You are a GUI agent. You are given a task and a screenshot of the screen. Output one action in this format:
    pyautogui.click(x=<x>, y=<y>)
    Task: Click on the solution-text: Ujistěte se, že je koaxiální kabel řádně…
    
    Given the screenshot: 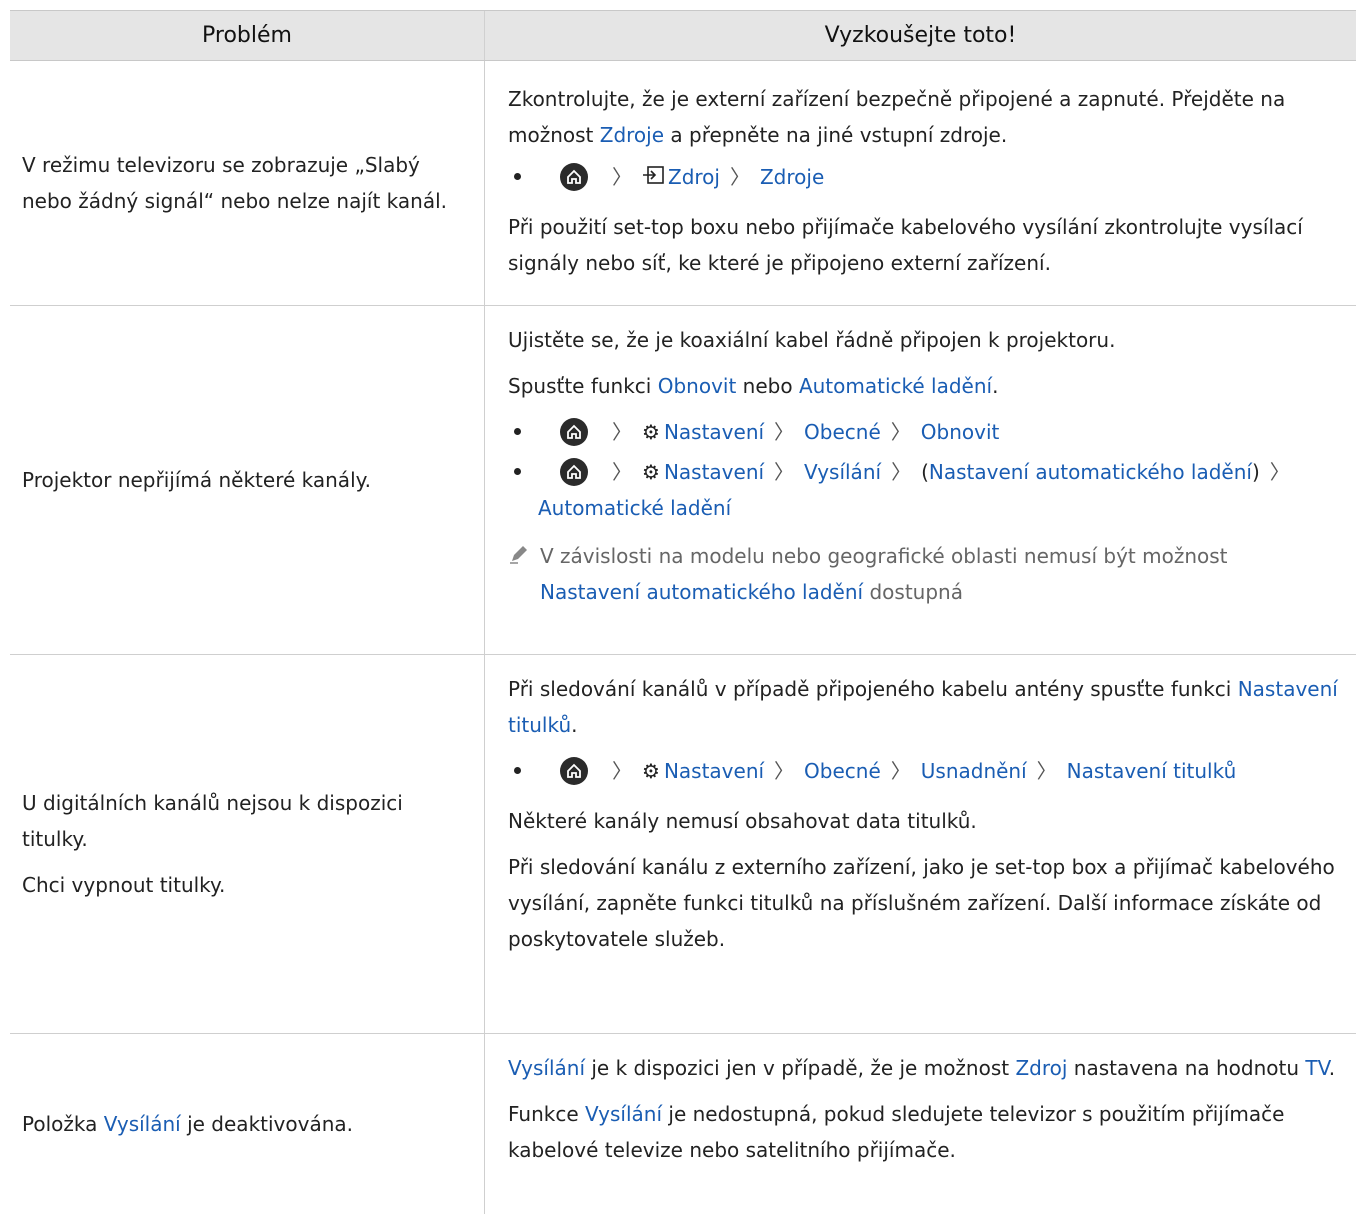 What is the action you would take?
    pyautogui.click(x=812, y=340)
    